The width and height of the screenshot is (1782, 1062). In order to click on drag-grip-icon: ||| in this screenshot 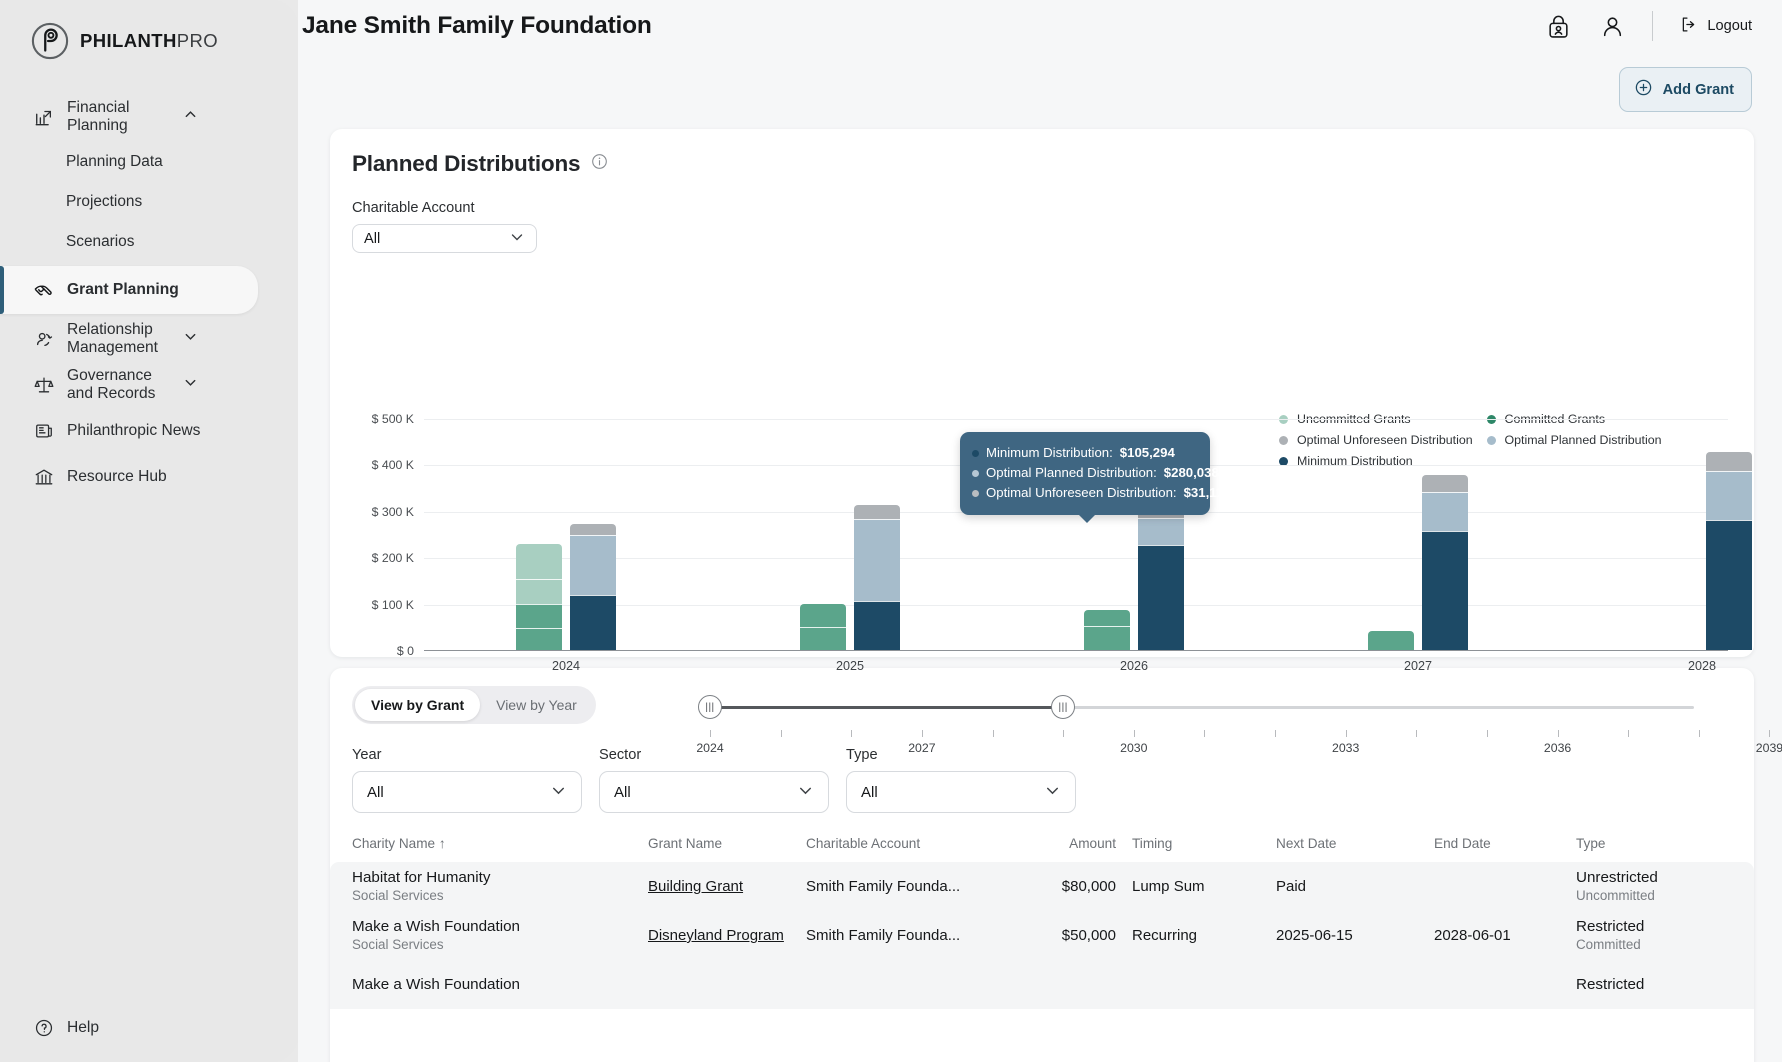, I will do `click(710, 707)`.